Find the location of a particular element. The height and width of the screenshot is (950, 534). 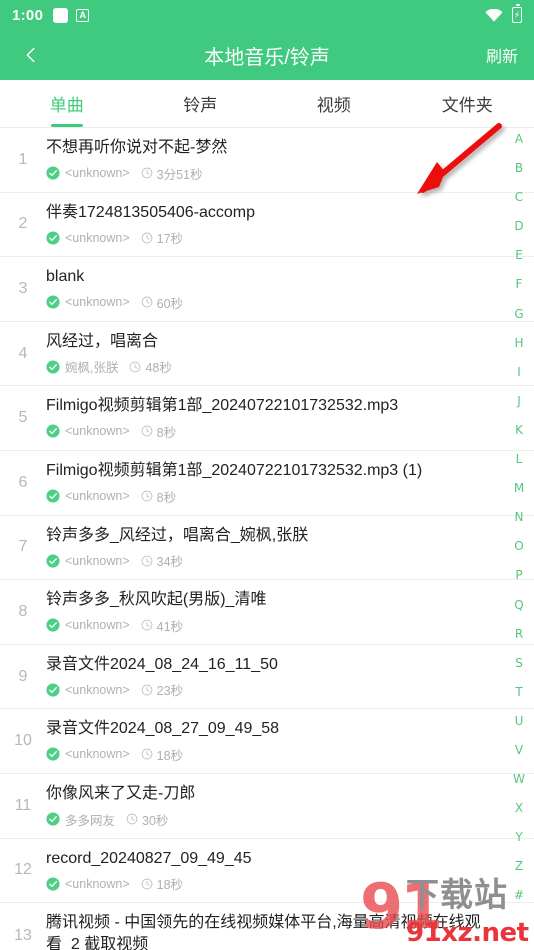

alpha-index-letter: P is located at coordinates (518, 575).